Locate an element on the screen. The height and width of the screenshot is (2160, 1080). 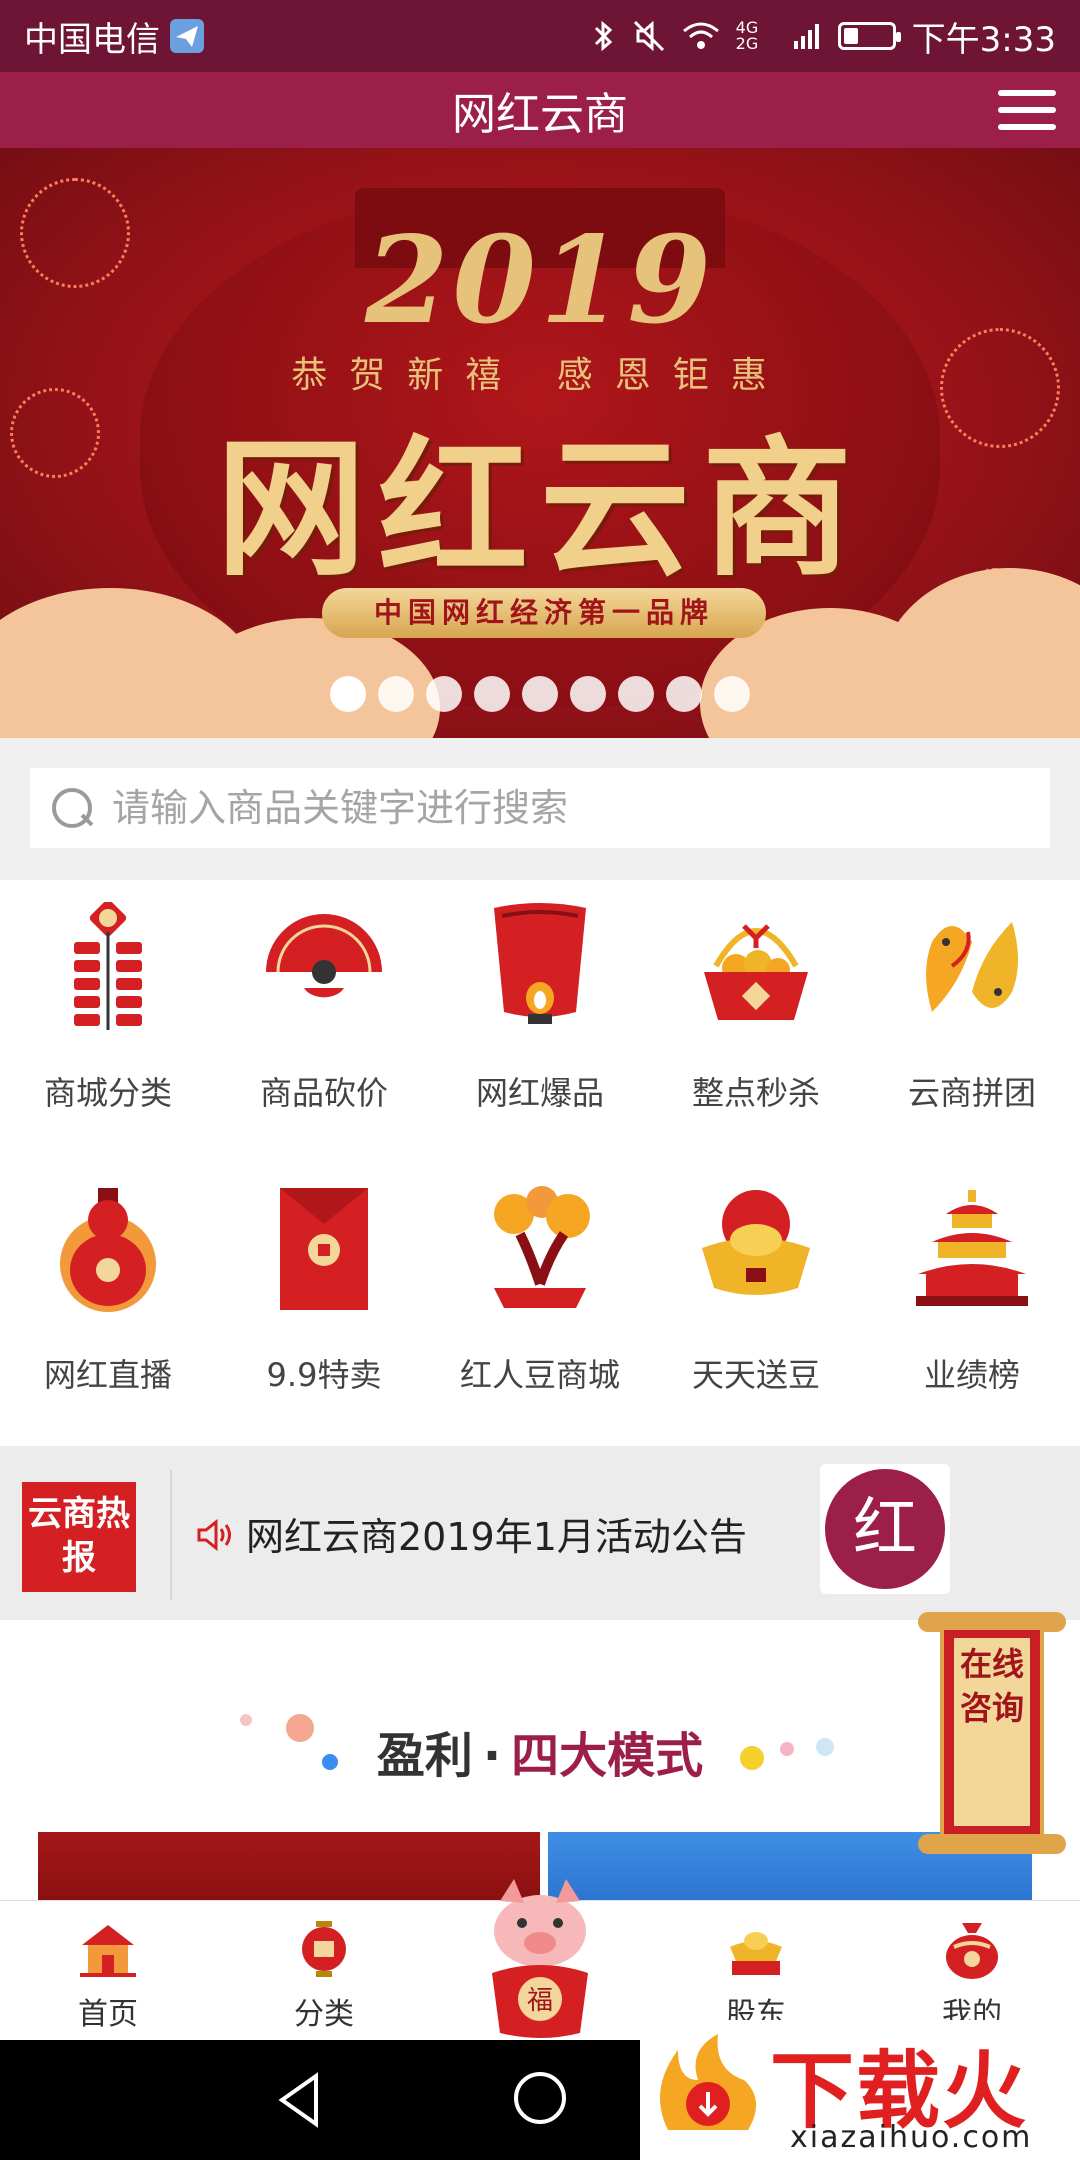
app-header: 网红云商 is located at coordinates (540, 110).